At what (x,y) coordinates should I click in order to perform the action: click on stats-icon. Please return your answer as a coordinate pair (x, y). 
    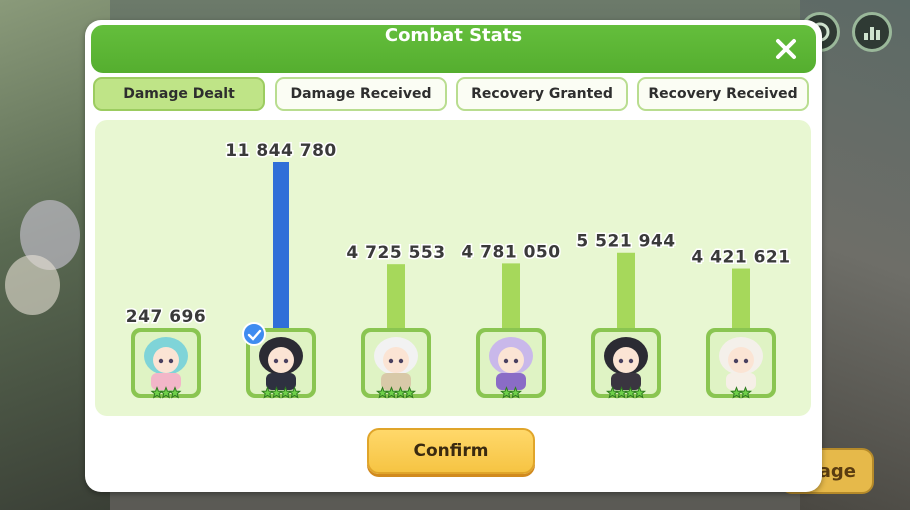
    Looking at the image, I should click on (872, 32).